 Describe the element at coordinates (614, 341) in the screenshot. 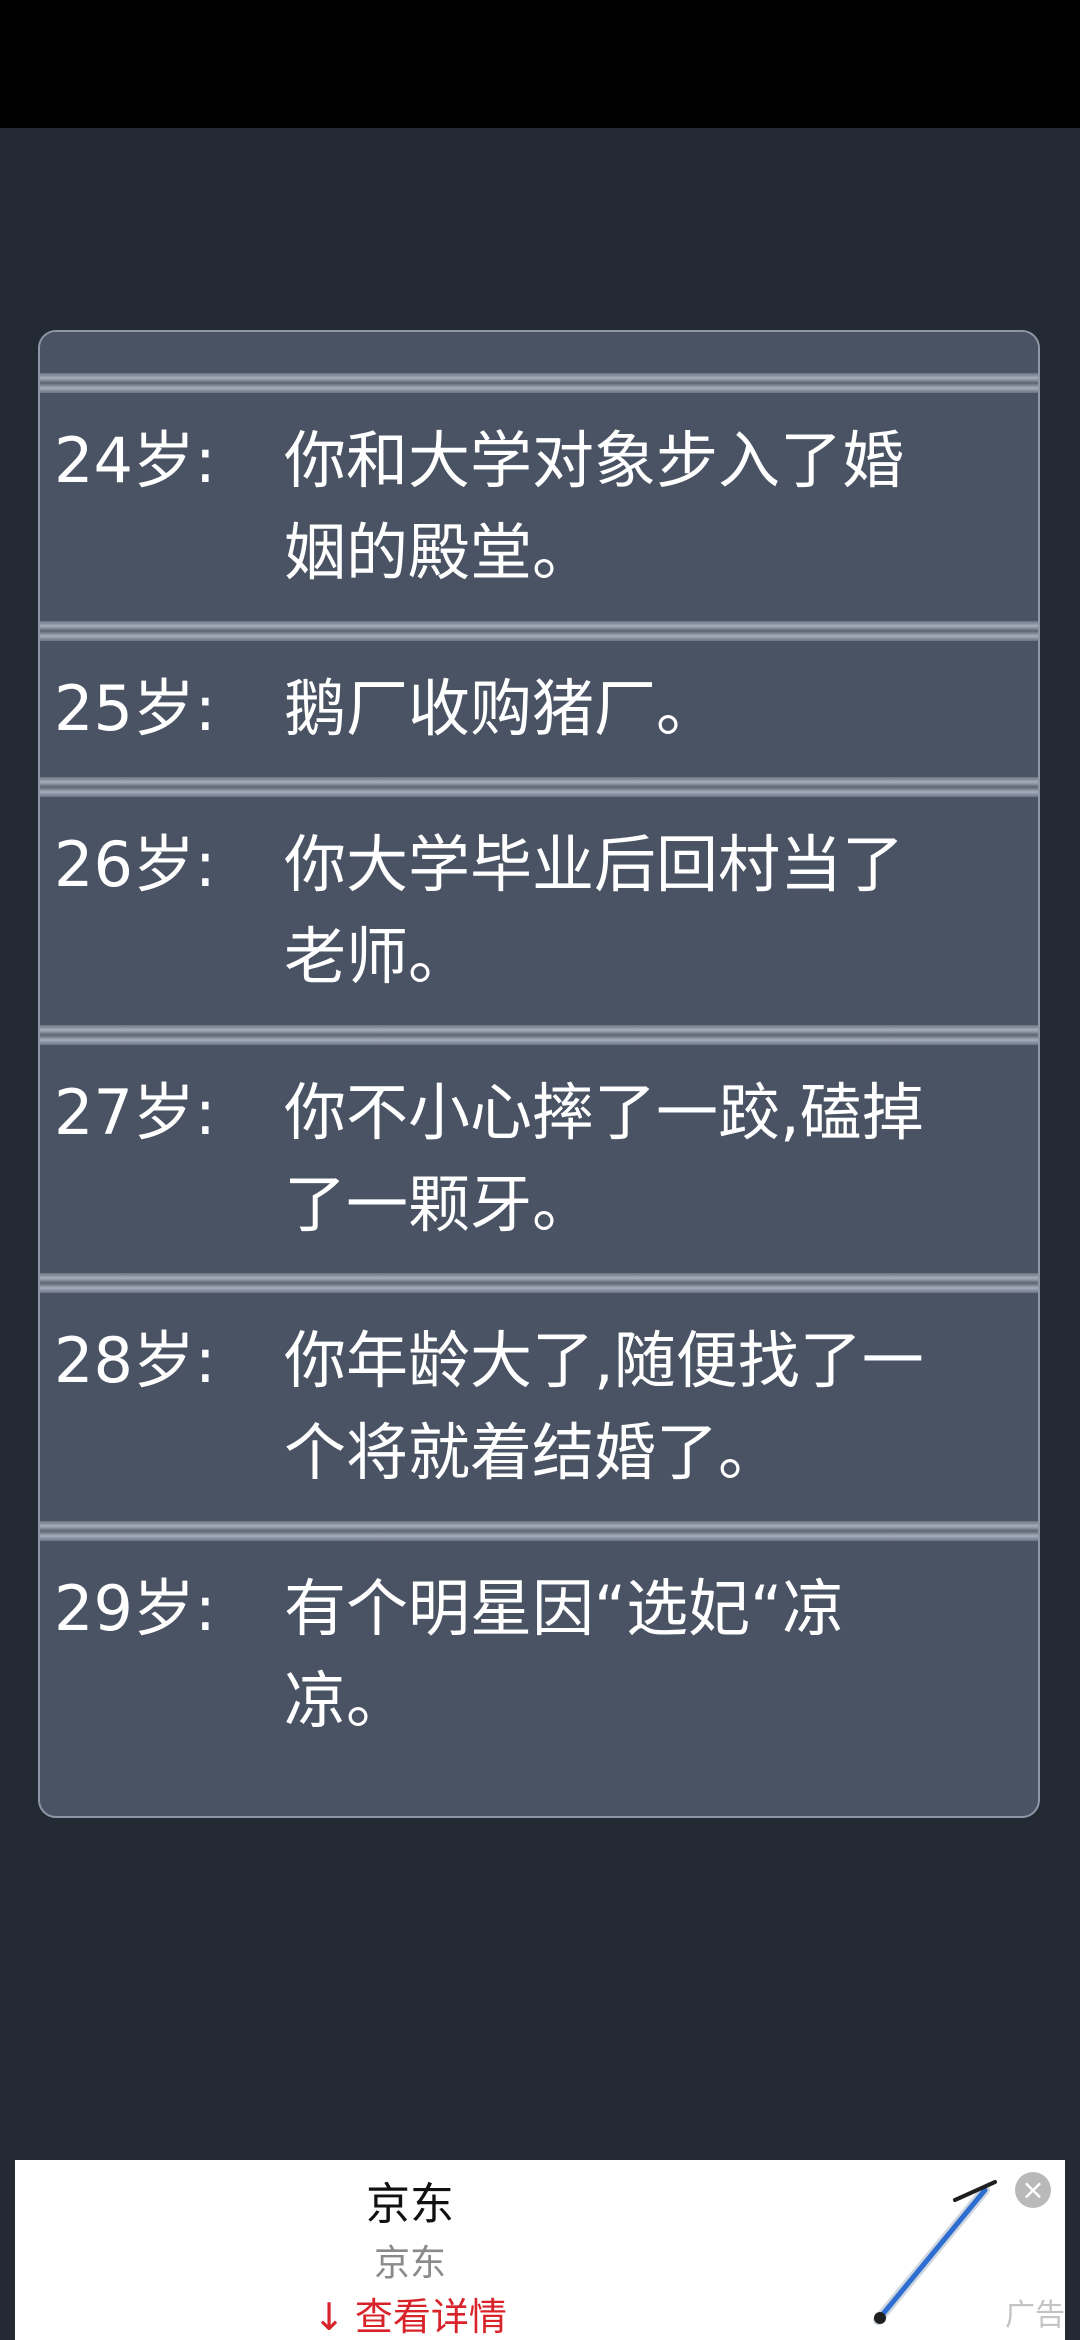

I see `event-text: 进入民用。` at that location.